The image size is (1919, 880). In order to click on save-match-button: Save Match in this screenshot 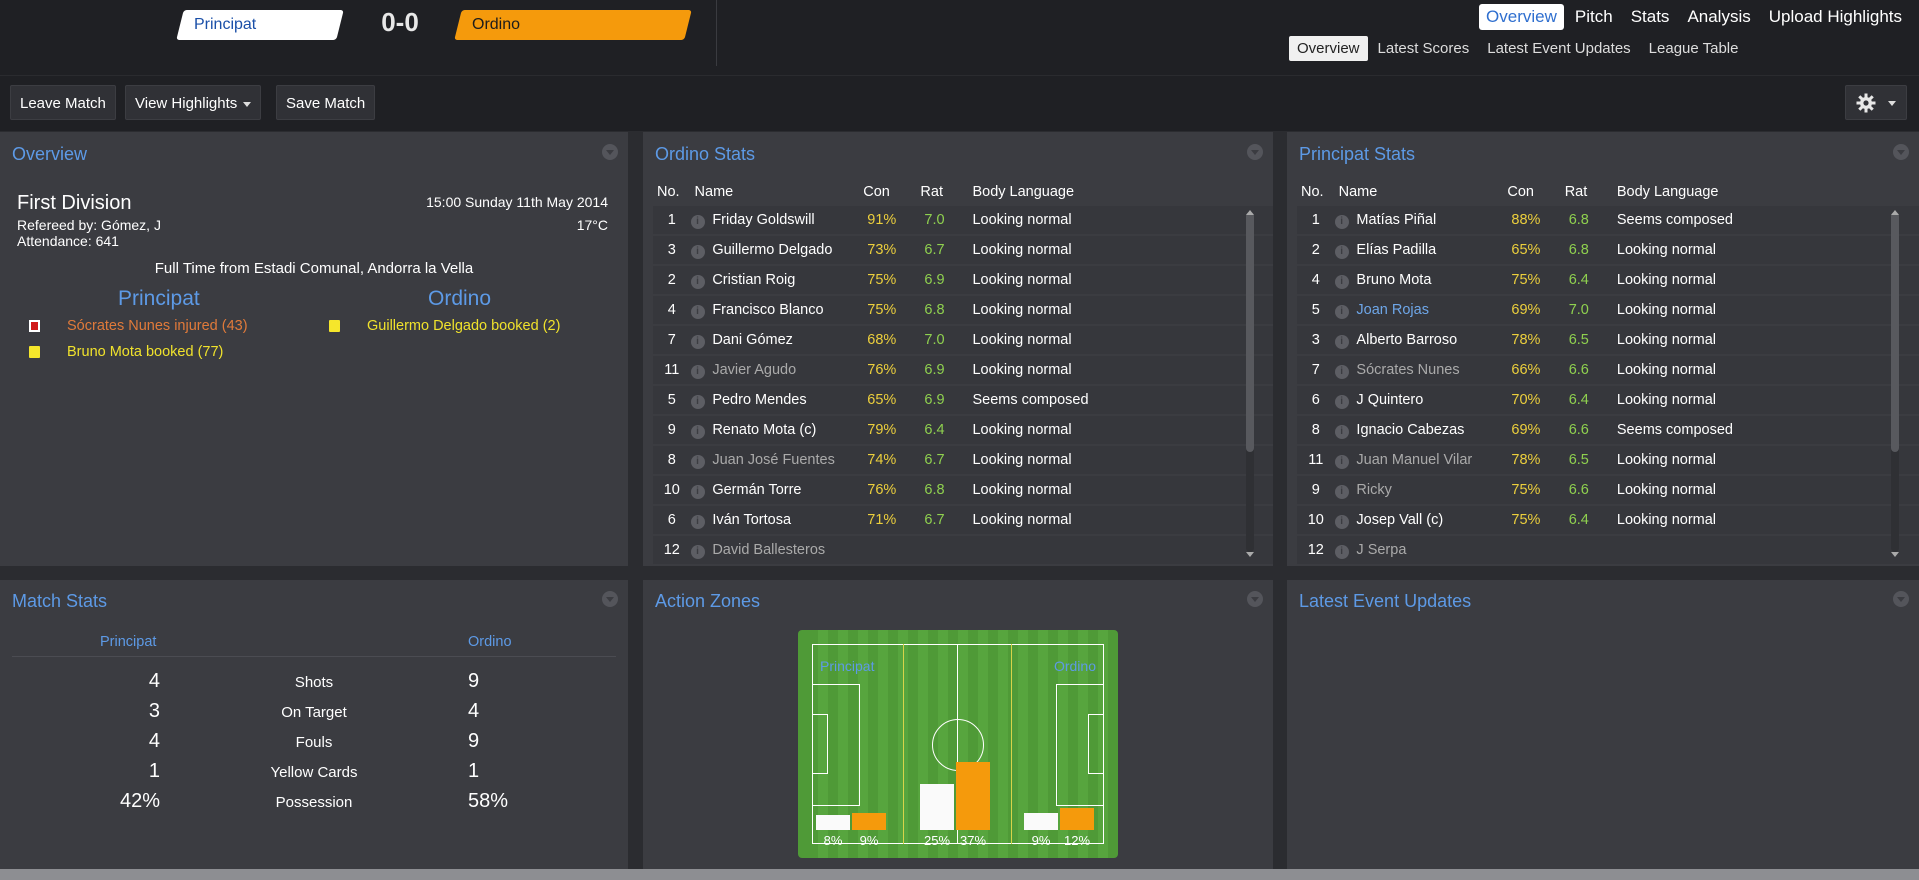, I will do `click(326, 102)`.